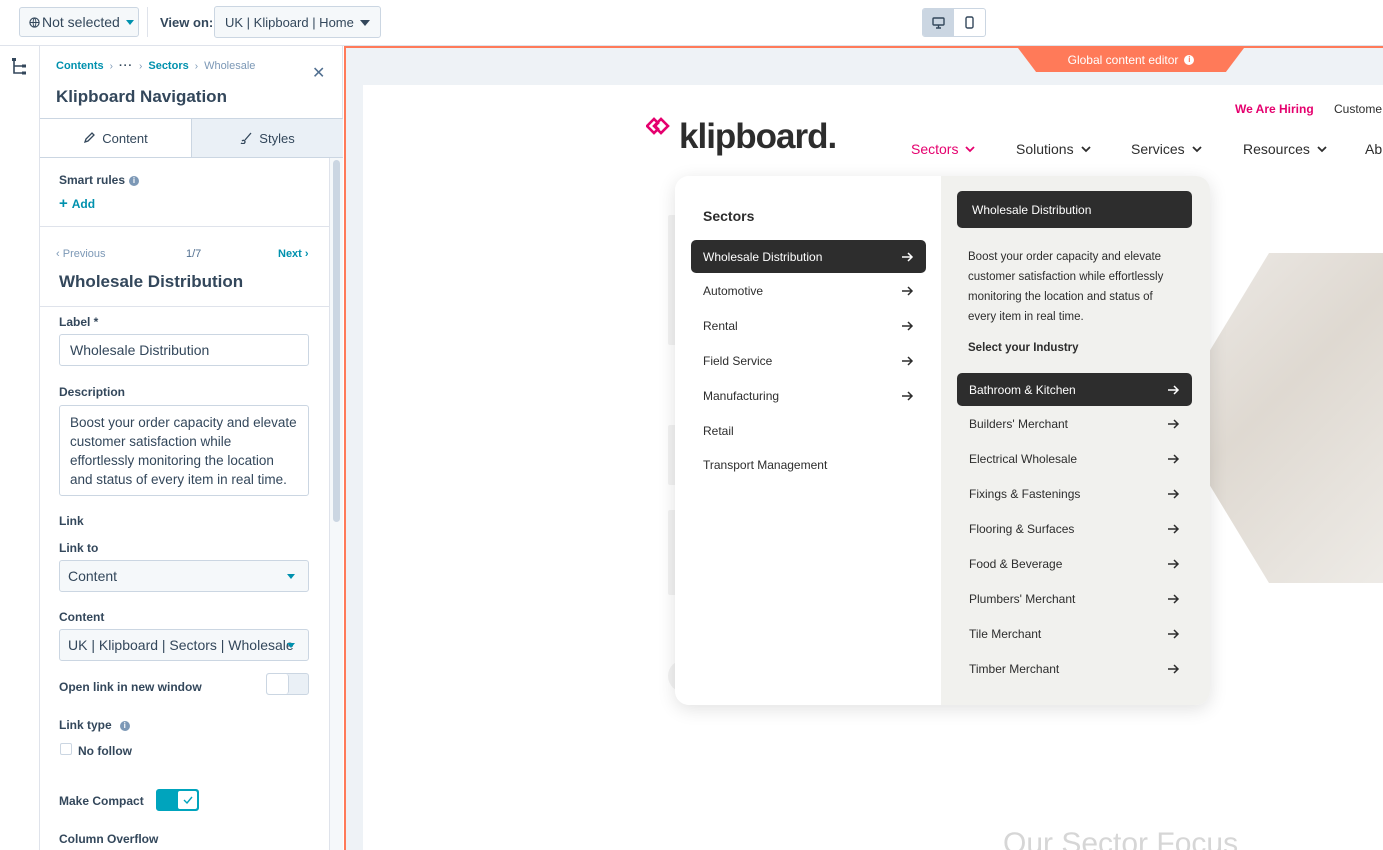 This screenshot has height=850, width=1383. What do you see at coordinates (184, 350) in the screenshot?
I see `label-input: Wholesale Distribution` at bounding box center [184, 350].